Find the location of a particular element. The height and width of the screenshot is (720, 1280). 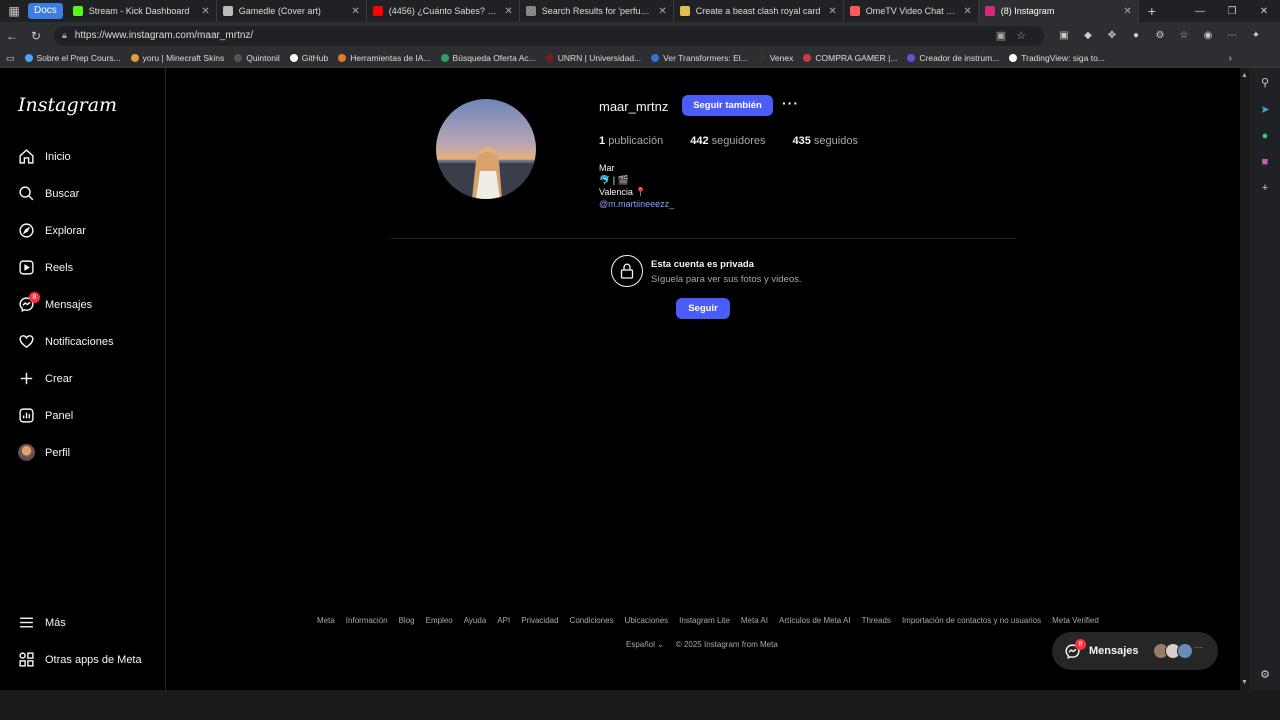

profile-icon: ◉ is located at coordinates (1208, 35).